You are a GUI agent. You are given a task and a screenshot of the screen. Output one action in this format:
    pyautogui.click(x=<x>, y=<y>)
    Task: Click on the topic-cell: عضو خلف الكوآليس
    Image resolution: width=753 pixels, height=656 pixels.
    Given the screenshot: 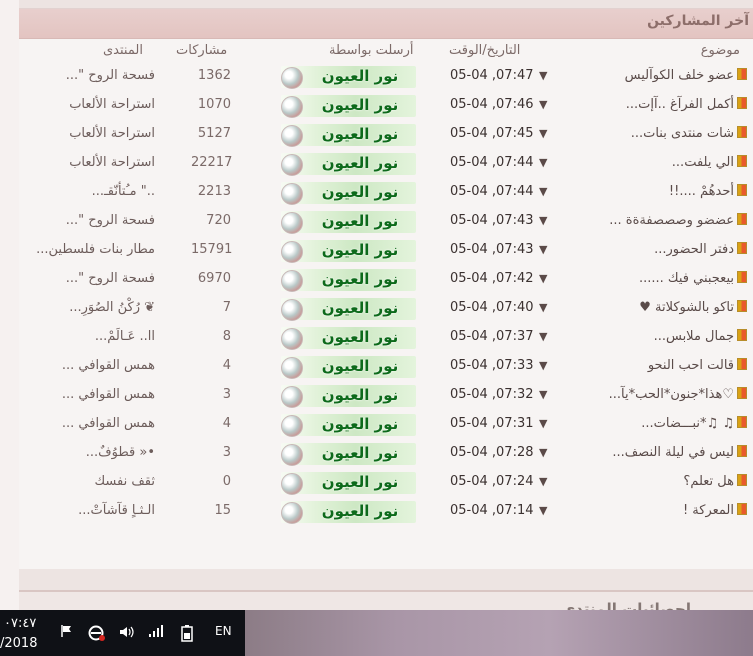 What is the action you would take?
    pyautogui.click(x=686, y=75)
    